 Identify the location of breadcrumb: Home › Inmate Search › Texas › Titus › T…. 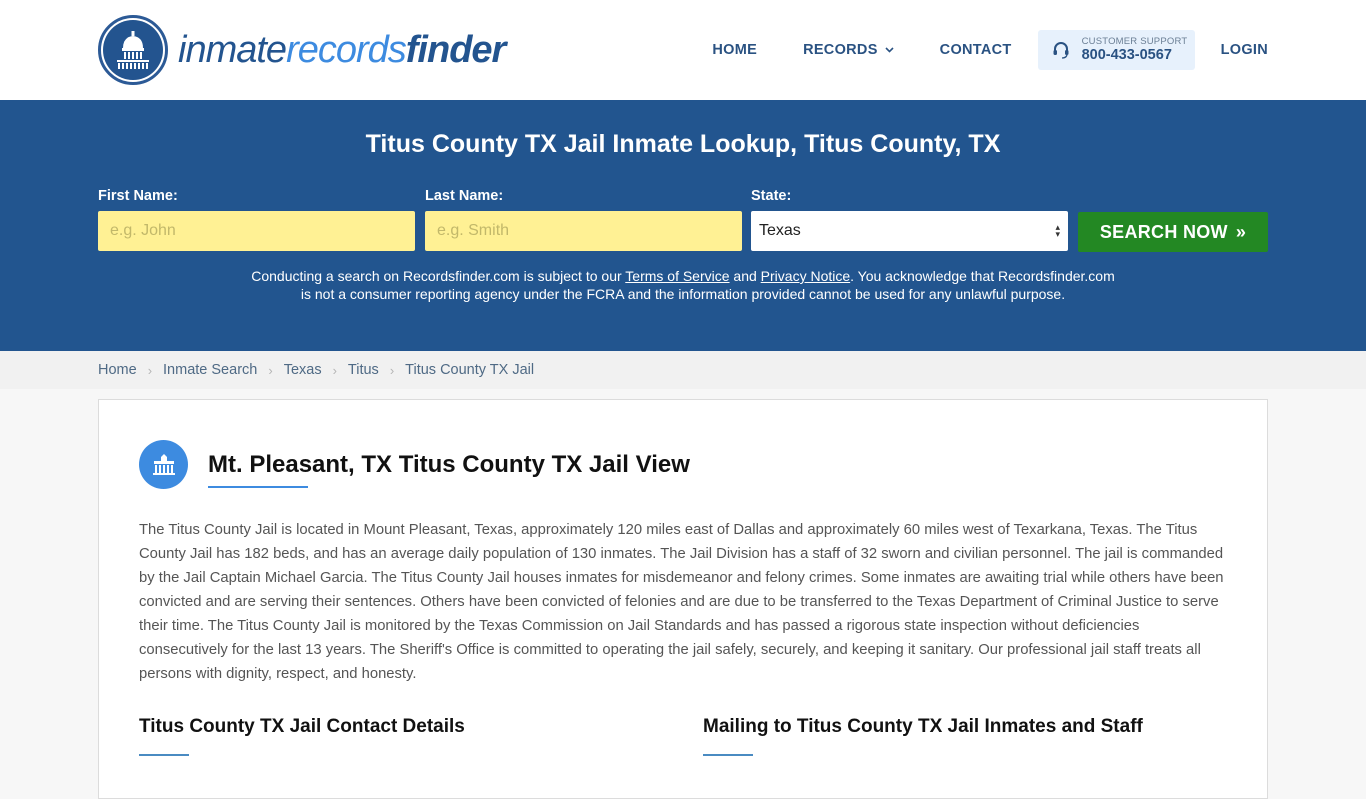
(683, 370).